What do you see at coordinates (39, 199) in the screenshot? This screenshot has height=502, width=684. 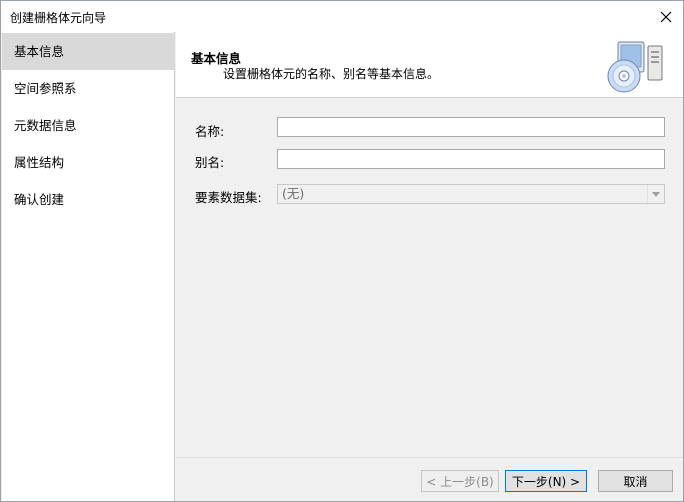 I see `sidebar-item-label: 确认创建` at bounding box center [39, 199].